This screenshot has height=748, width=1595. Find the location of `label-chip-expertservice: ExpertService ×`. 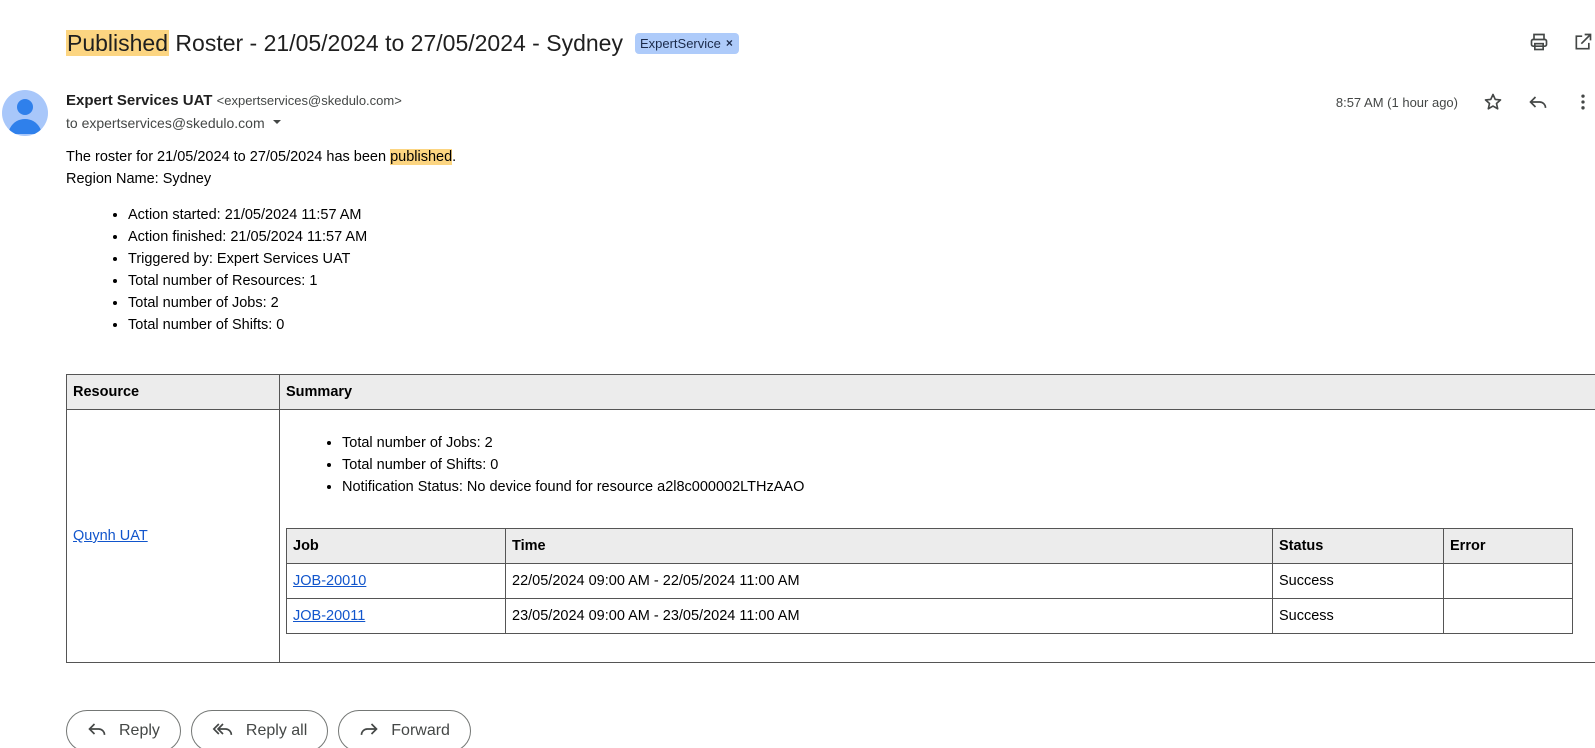

label-chip-expertservice: ExpertService × is located at coordinates (686, 43).